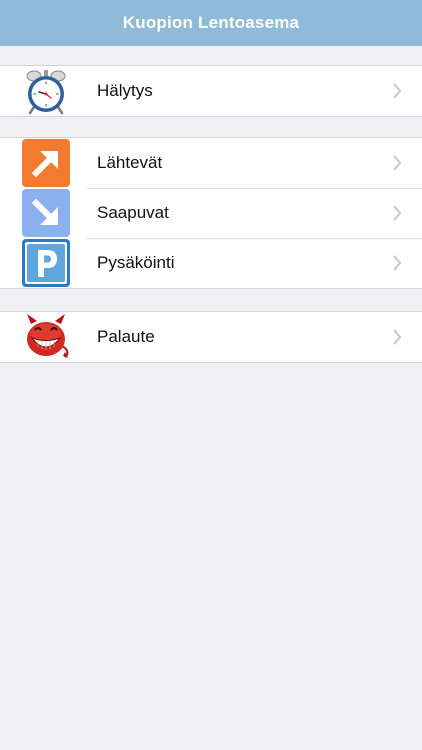 The image size is (422, 750). Describe the element at coordinates (46, 213) in the screenshot. I see `arrivals-arrow-icon` at that location.